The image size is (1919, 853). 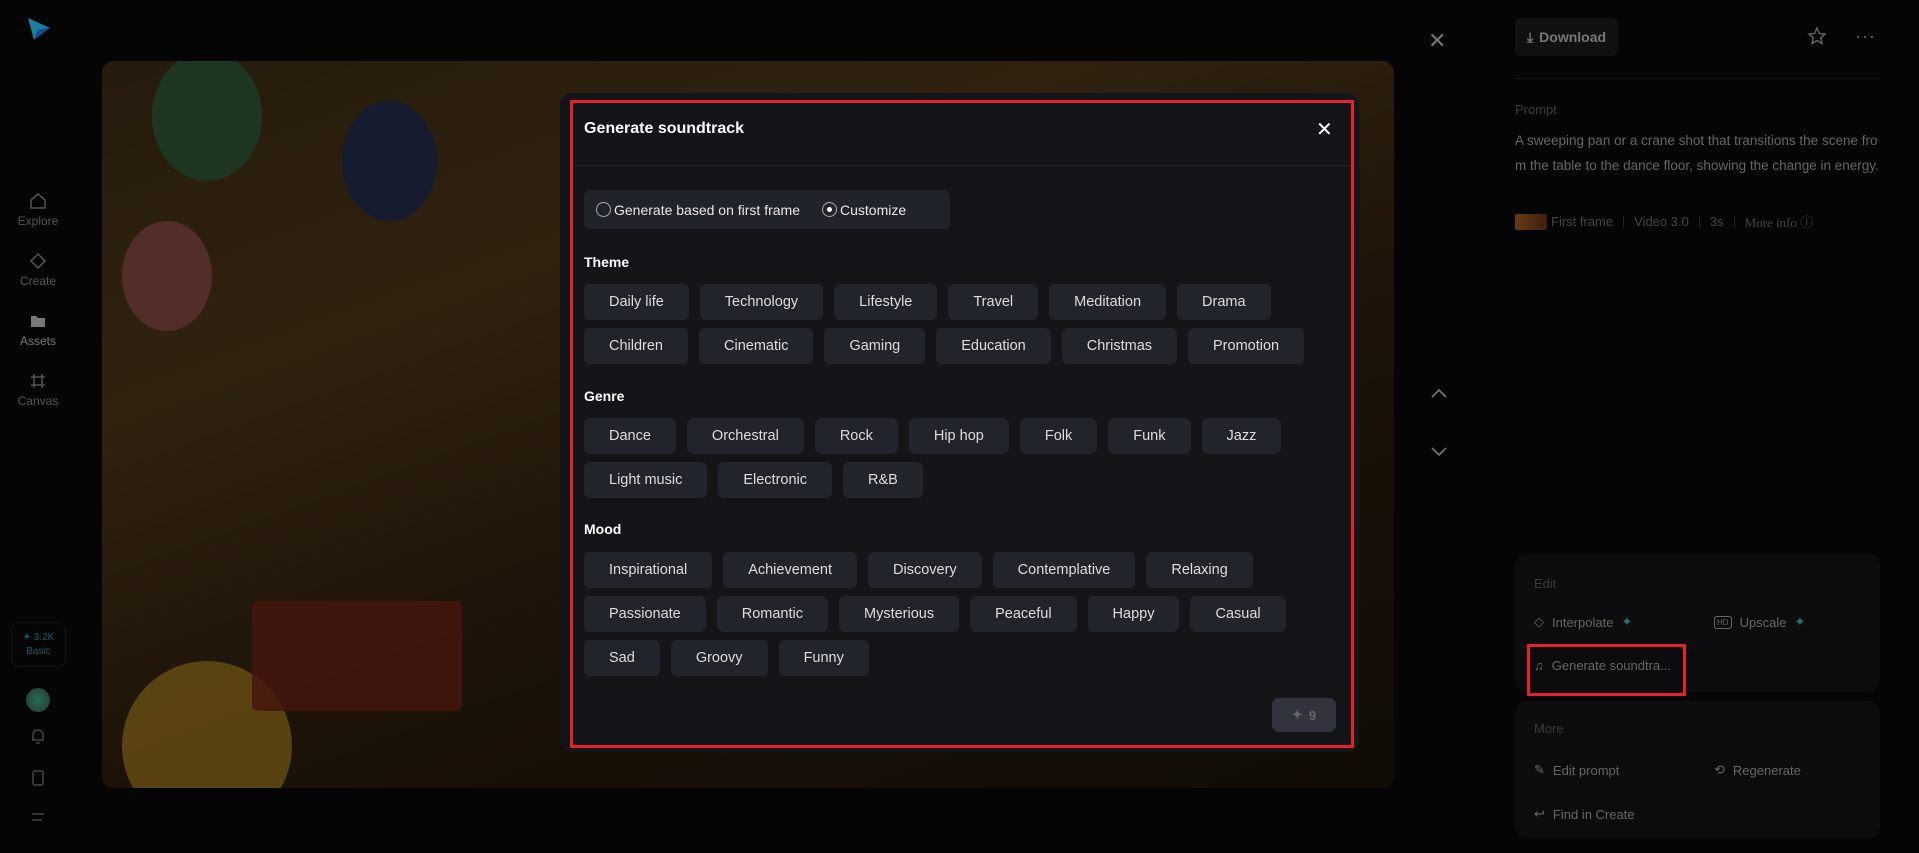 I want to click on nav-label: Canvas, so click(x=38, y=401).